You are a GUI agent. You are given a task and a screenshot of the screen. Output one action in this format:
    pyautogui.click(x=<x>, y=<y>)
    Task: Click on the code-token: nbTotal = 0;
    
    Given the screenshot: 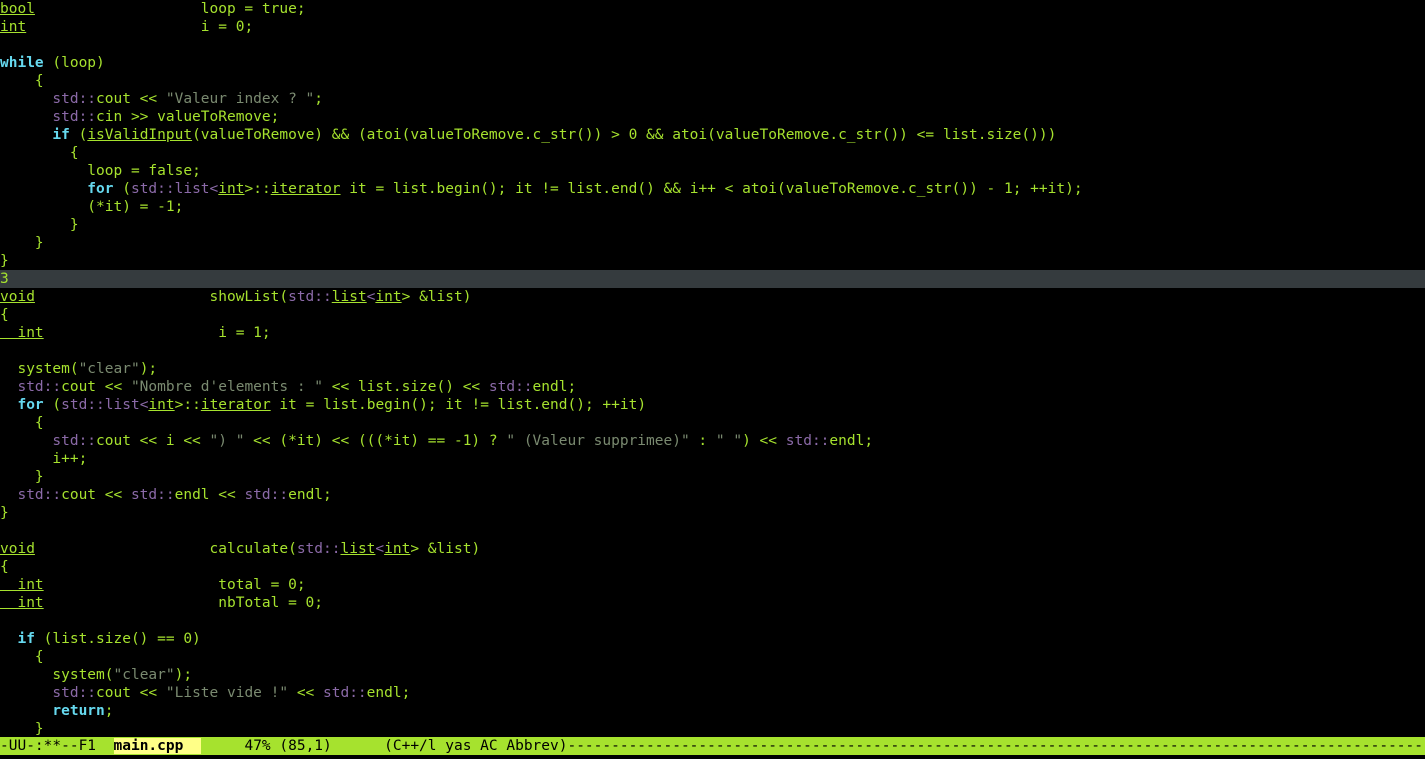 What is the action you would take?
    pyautogui.click(x=183, y=603)
    